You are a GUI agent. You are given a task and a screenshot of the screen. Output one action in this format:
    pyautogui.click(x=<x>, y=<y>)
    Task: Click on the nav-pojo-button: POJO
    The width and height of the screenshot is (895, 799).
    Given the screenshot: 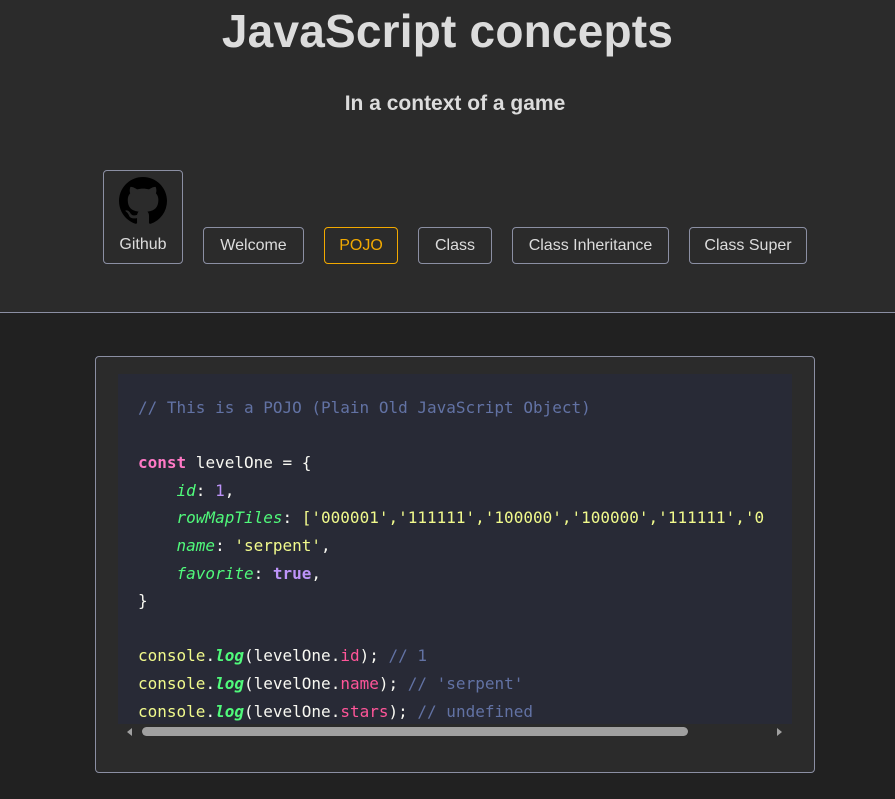 What is the action you would take?
    pyautogui.click(x=361, y=245)
    